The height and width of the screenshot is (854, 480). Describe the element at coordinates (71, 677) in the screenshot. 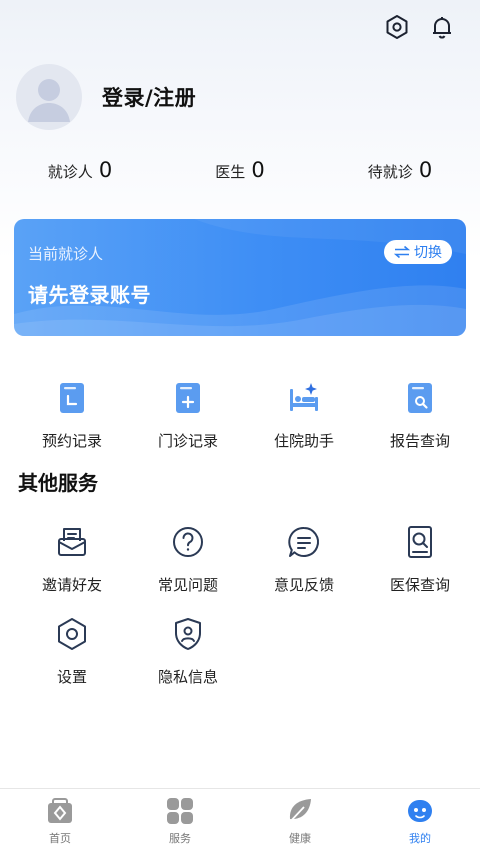

I see `grid-label: 设置` at that location.